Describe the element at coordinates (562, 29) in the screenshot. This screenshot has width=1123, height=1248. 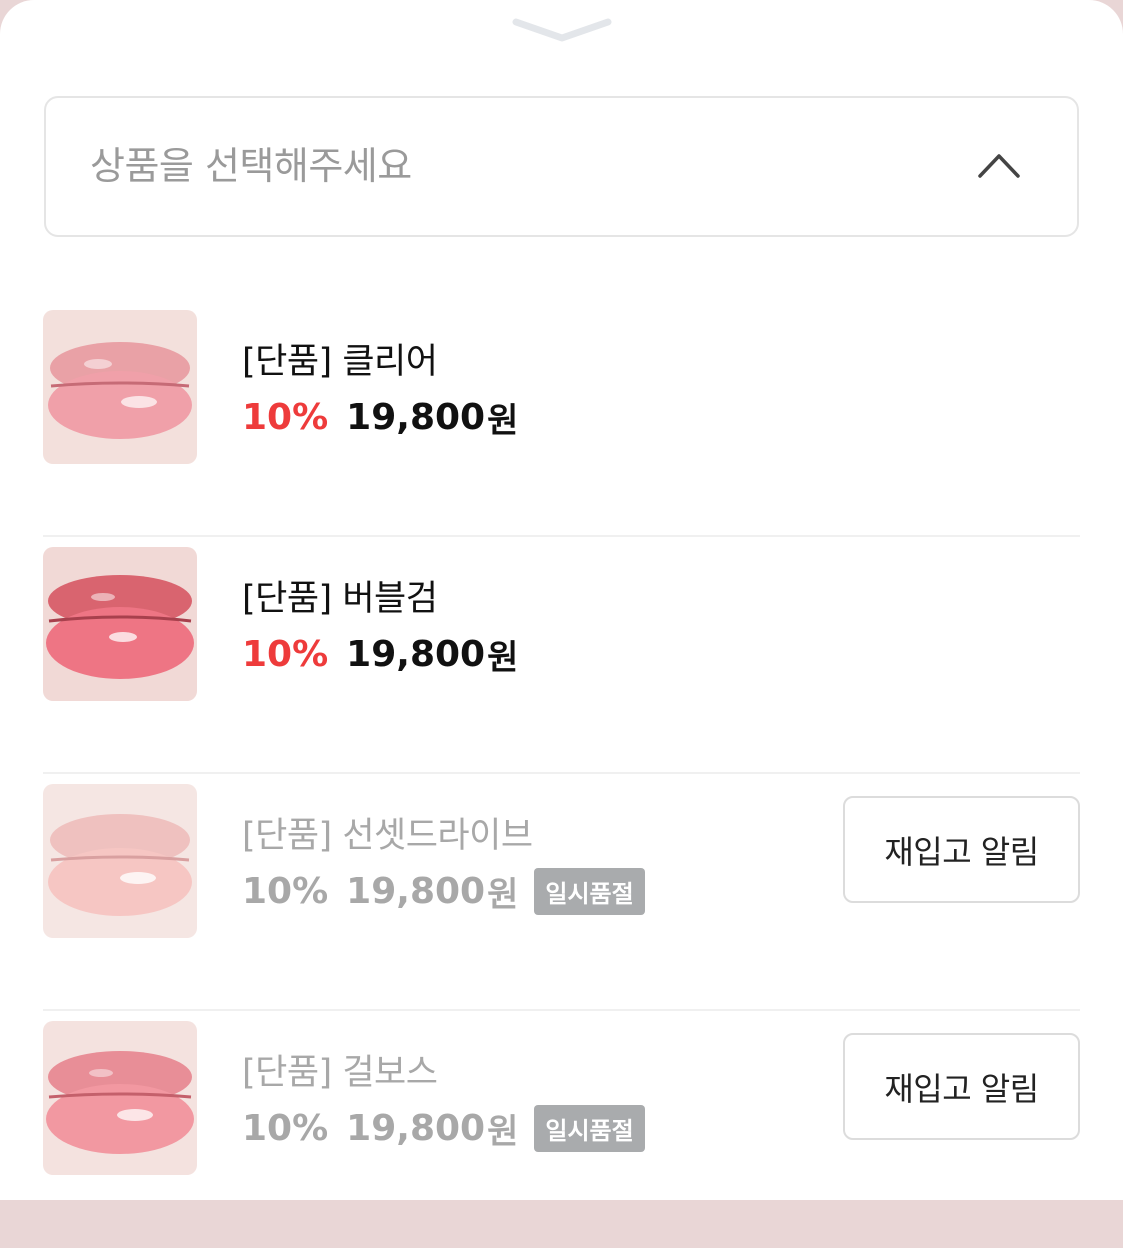
I see `chevron-down-icon` at that location.